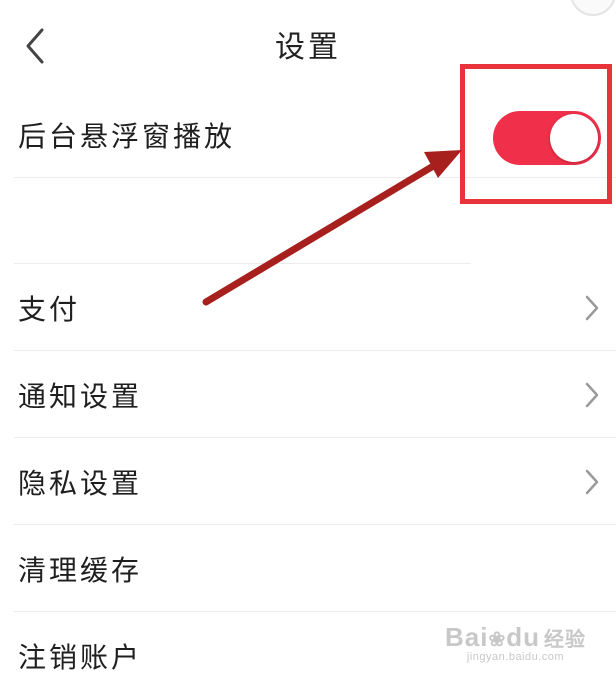  What do you see at coordinates (127, 136) in the screenshot?
I see `setting-label: 后台悬浮窗播放` at bounding box center [127, 136].